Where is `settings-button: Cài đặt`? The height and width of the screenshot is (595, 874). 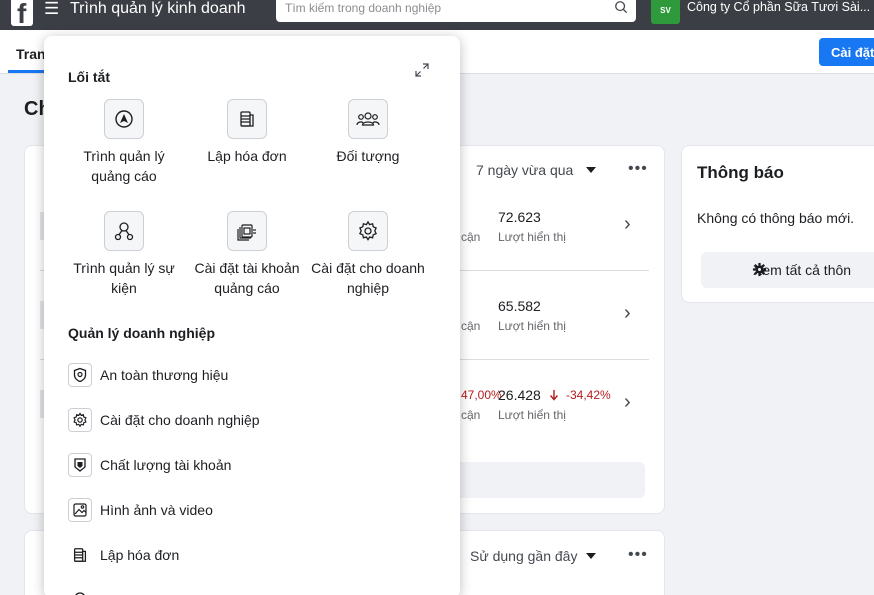 settings-button: Cài đặt is located at coordinates (846, 52).